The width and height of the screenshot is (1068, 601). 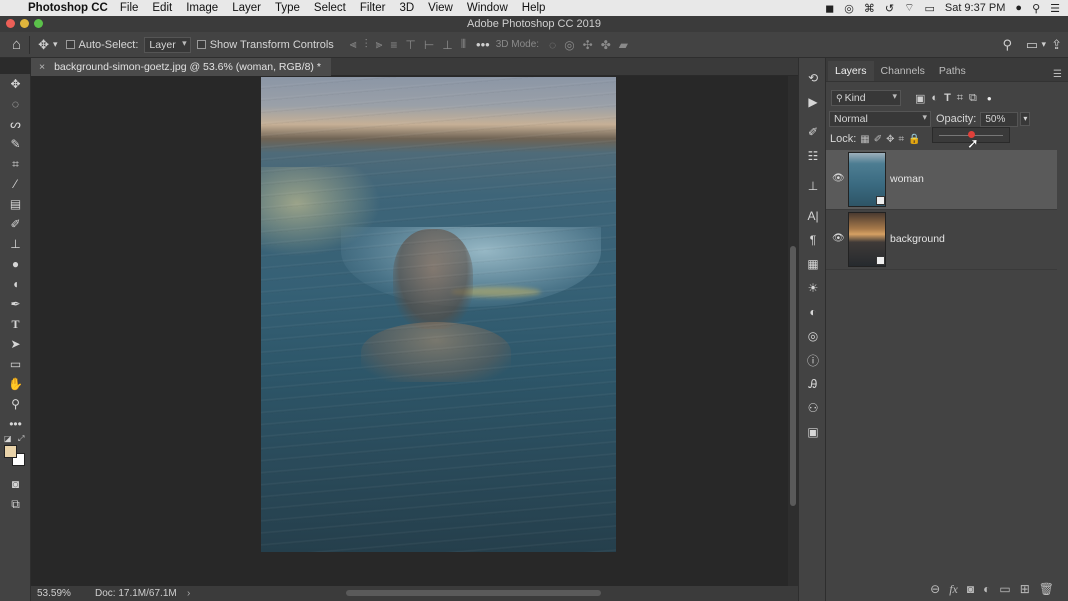 I want to click on show-transform-checkbox, so click(x=201, y=44).